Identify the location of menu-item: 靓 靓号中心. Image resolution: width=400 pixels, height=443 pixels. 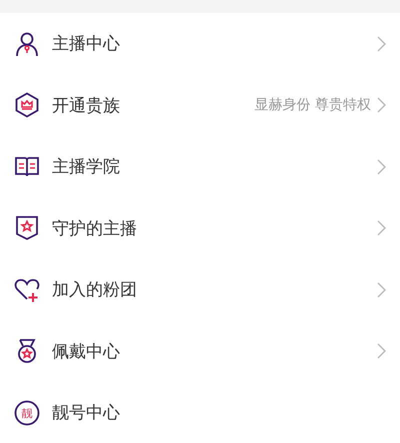
(200, 412).